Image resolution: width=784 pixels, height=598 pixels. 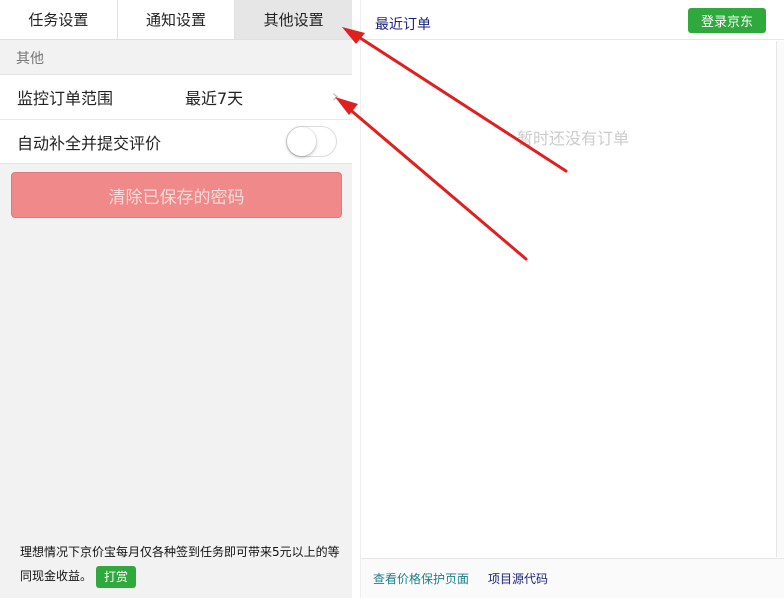 I want to click on settings-tabs: 任务设置 通知设置 其他设置, so click(x=176, y=20).